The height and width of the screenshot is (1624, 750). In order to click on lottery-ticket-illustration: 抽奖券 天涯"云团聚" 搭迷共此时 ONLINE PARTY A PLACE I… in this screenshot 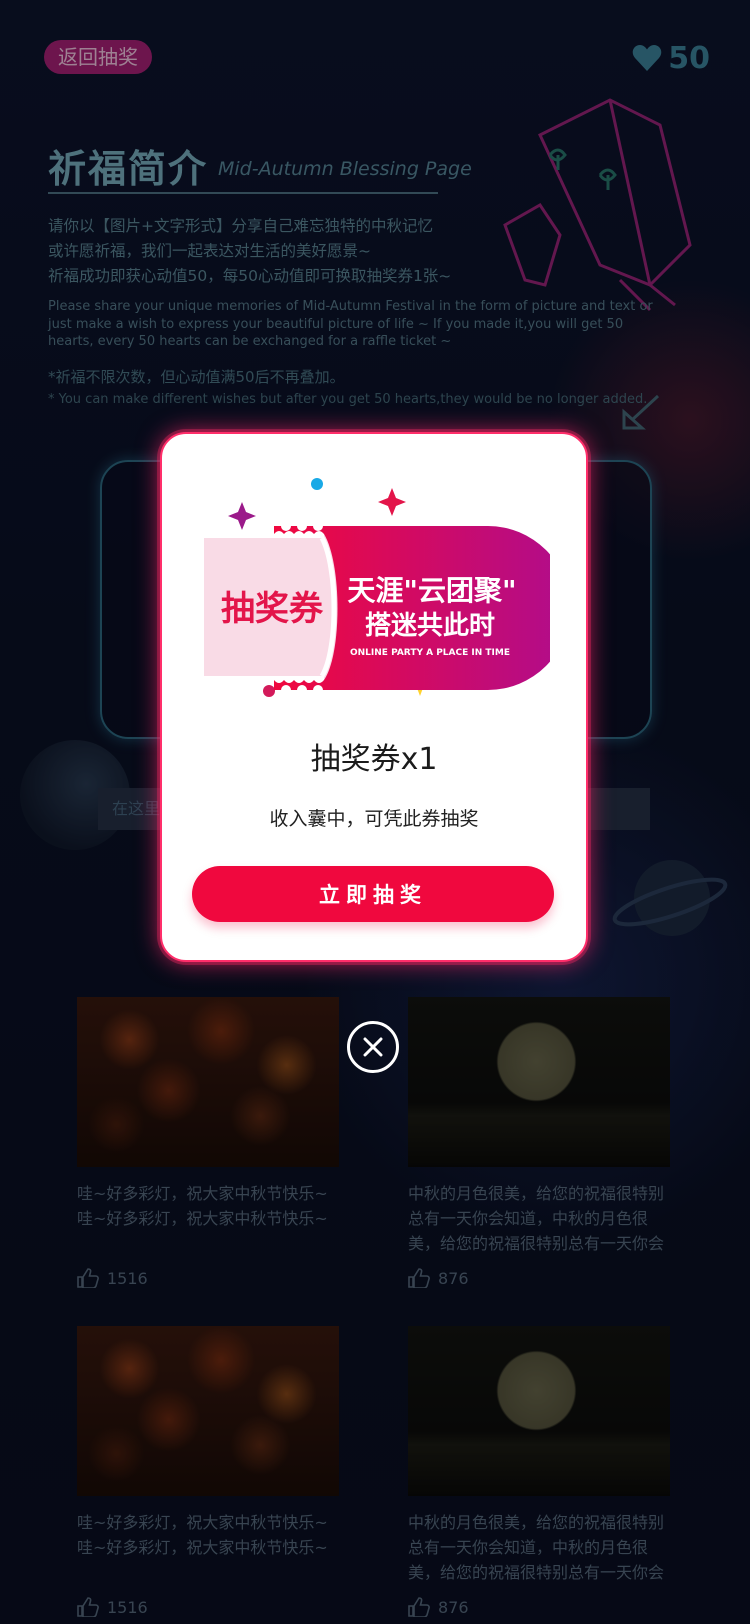, I will do `click(377, 587)`.